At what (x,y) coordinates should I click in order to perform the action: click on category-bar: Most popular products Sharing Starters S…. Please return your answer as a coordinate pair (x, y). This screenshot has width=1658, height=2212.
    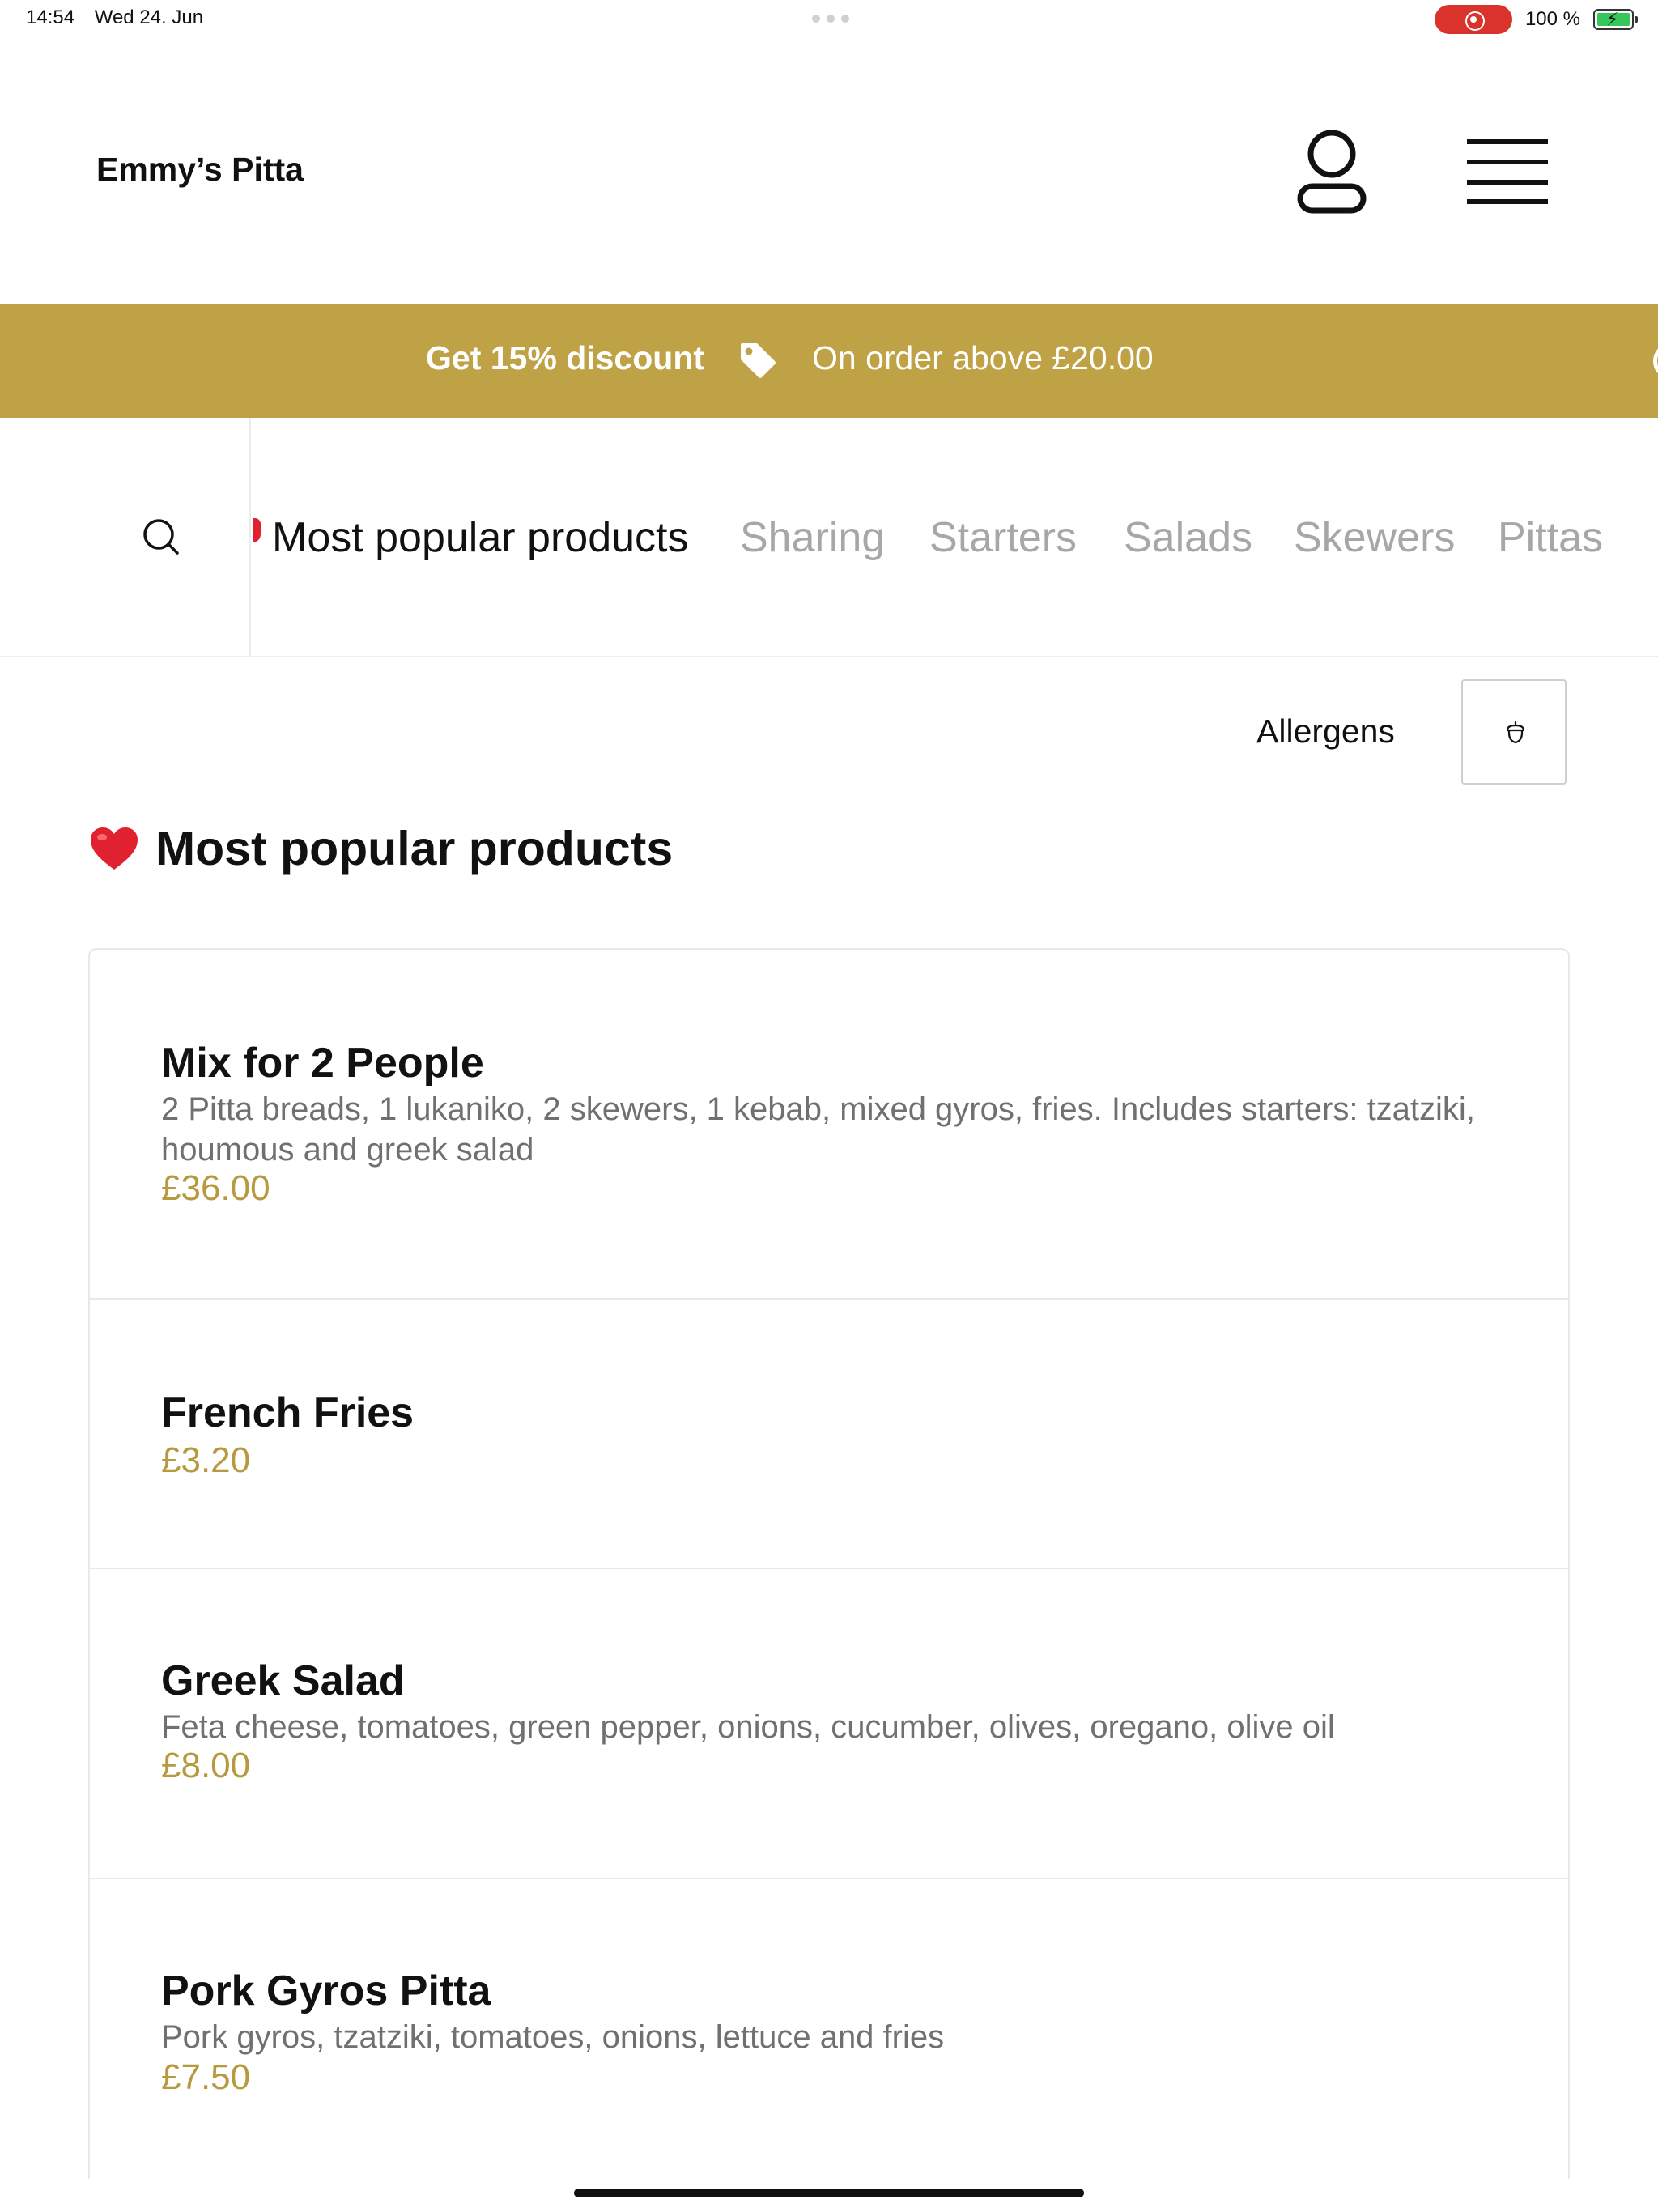
    Looking at the image, I should click on (829, 538).